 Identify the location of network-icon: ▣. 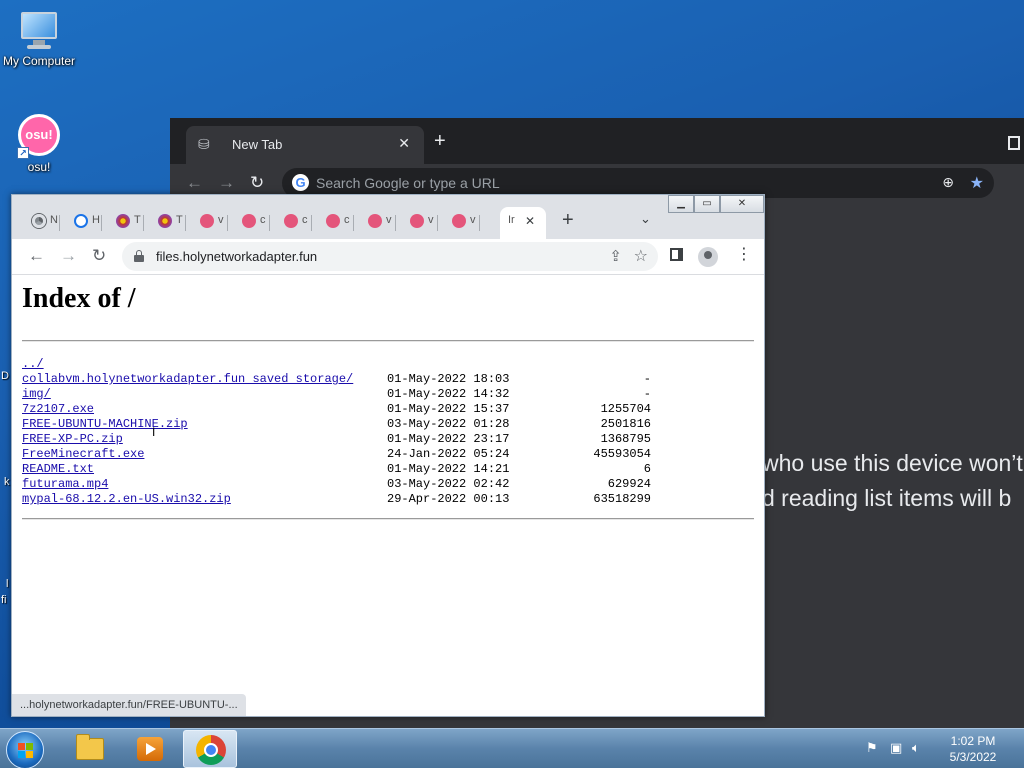
(896, 748).